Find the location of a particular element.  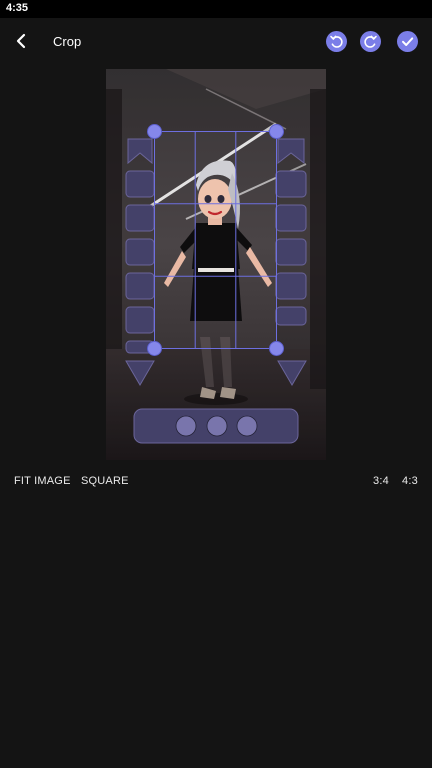

done-button is located at coordinates (407, 41).